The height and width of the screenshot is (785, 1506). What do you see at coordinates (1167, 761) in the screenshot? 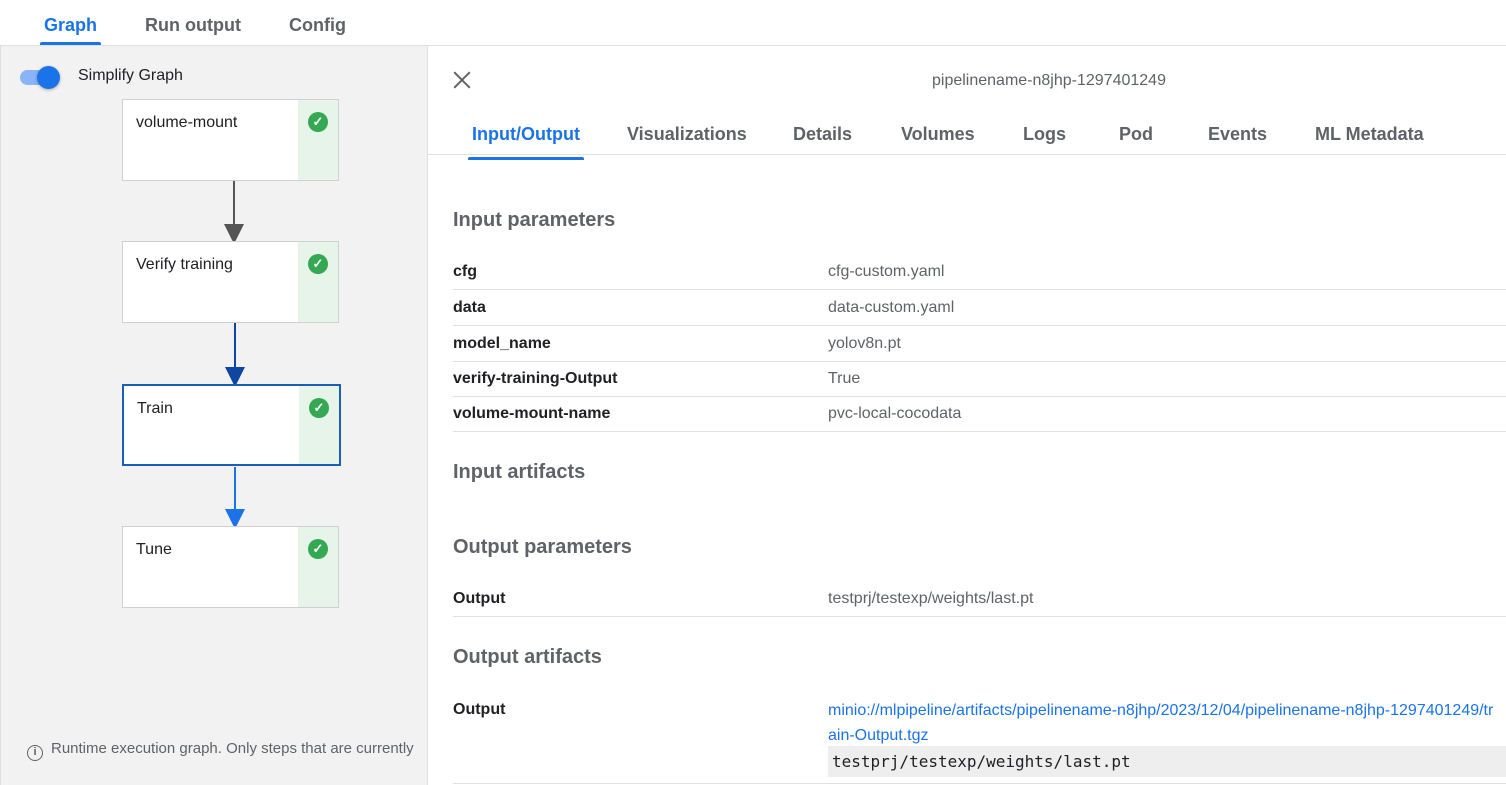
I see `artifact-preview: testprj/testexp/weights/last.pt` at bounding box center [1167, 761].